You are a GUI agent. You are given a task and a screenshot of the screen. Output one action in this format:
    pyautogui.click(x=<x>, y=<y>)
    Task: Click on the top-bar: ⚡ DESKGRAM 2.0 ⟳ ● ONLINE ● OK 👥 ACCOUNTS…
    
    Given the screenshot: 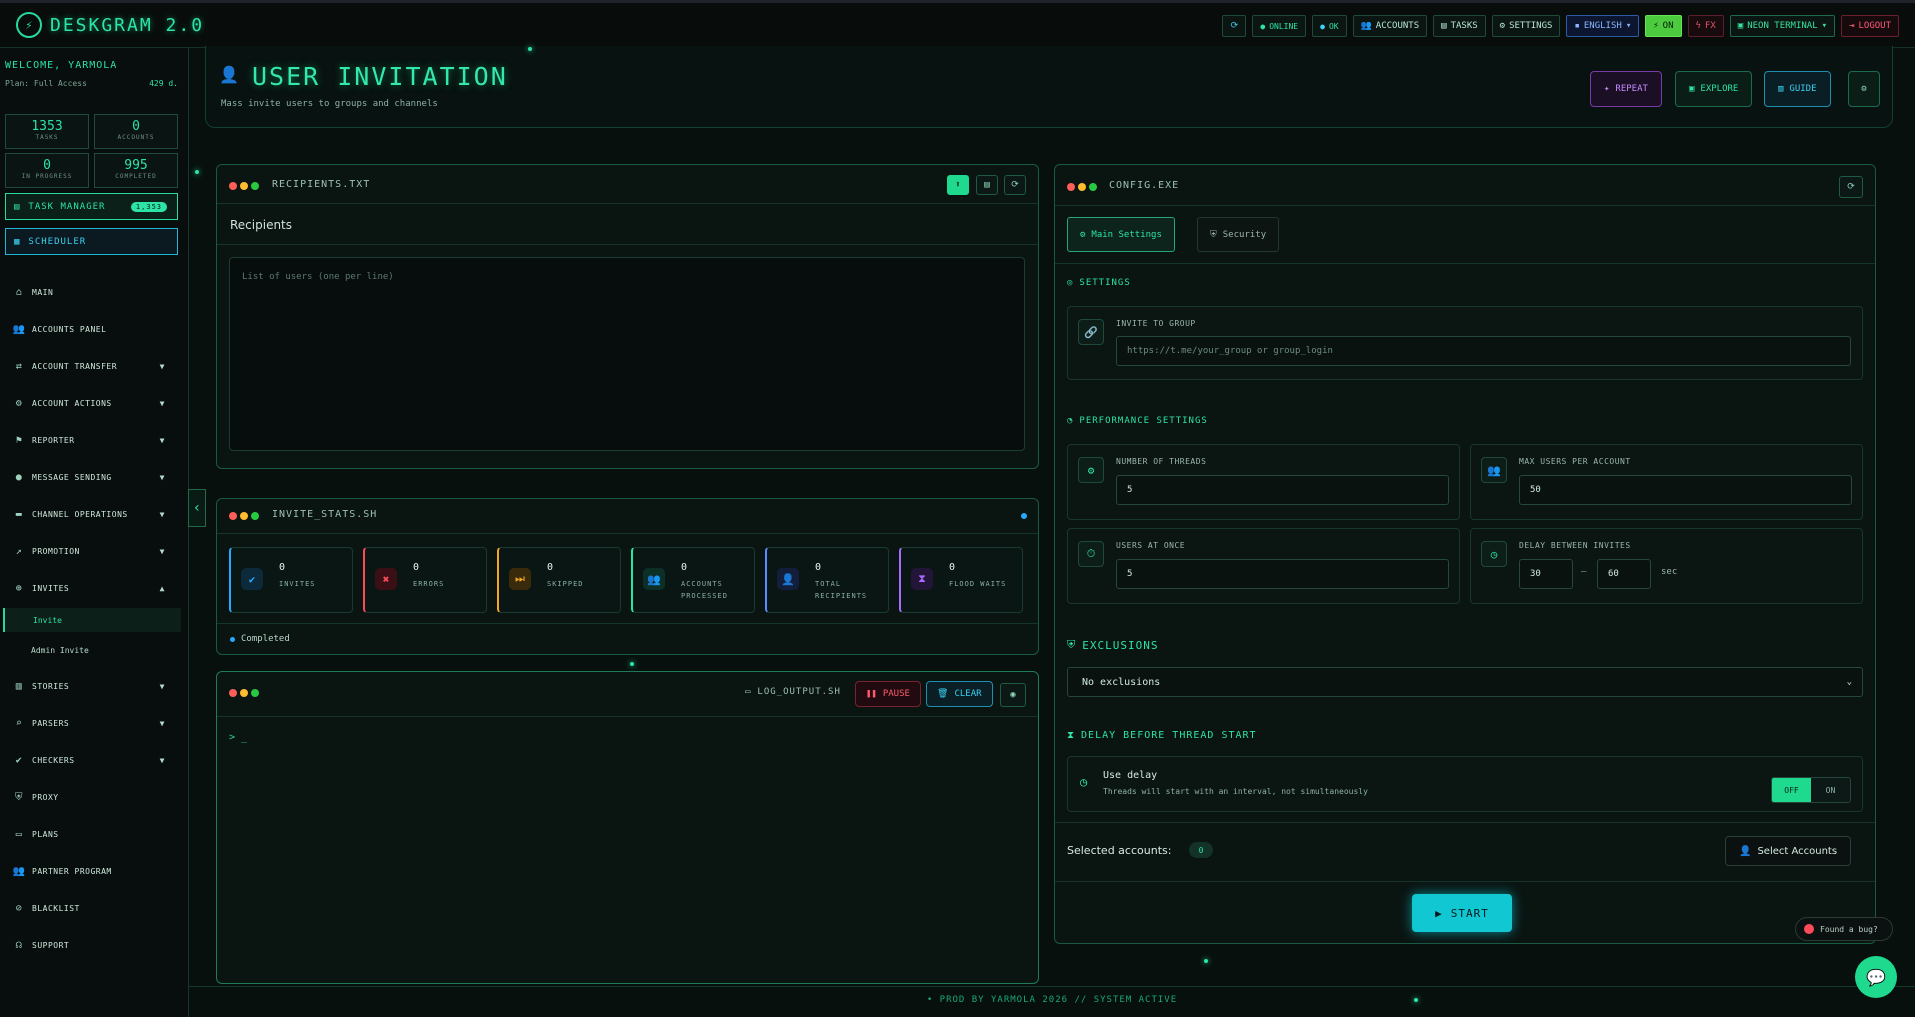 What is the action you would take?
    pyautogui.click(x=957, y=24)
    